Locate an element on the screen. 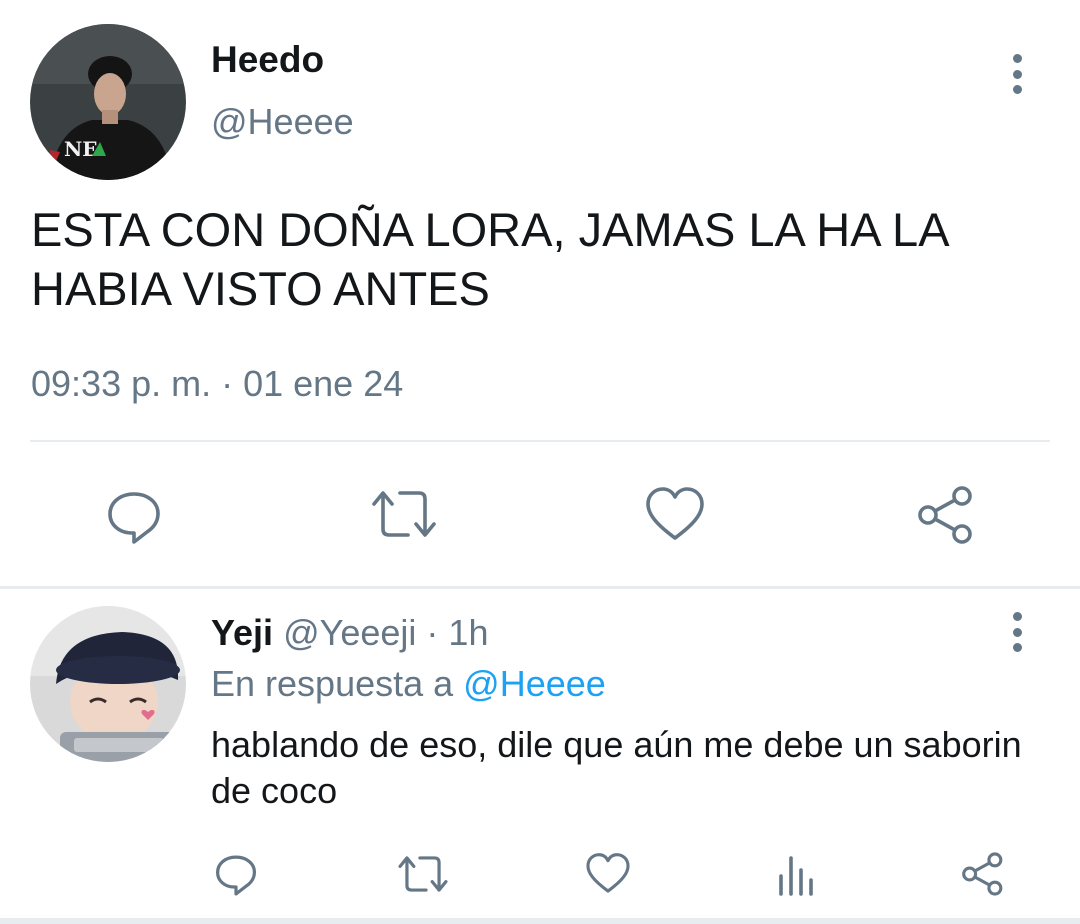 The height and width of the screenshot is (924, 1080). avatar-image: NE is located at coordinates (108, 102).